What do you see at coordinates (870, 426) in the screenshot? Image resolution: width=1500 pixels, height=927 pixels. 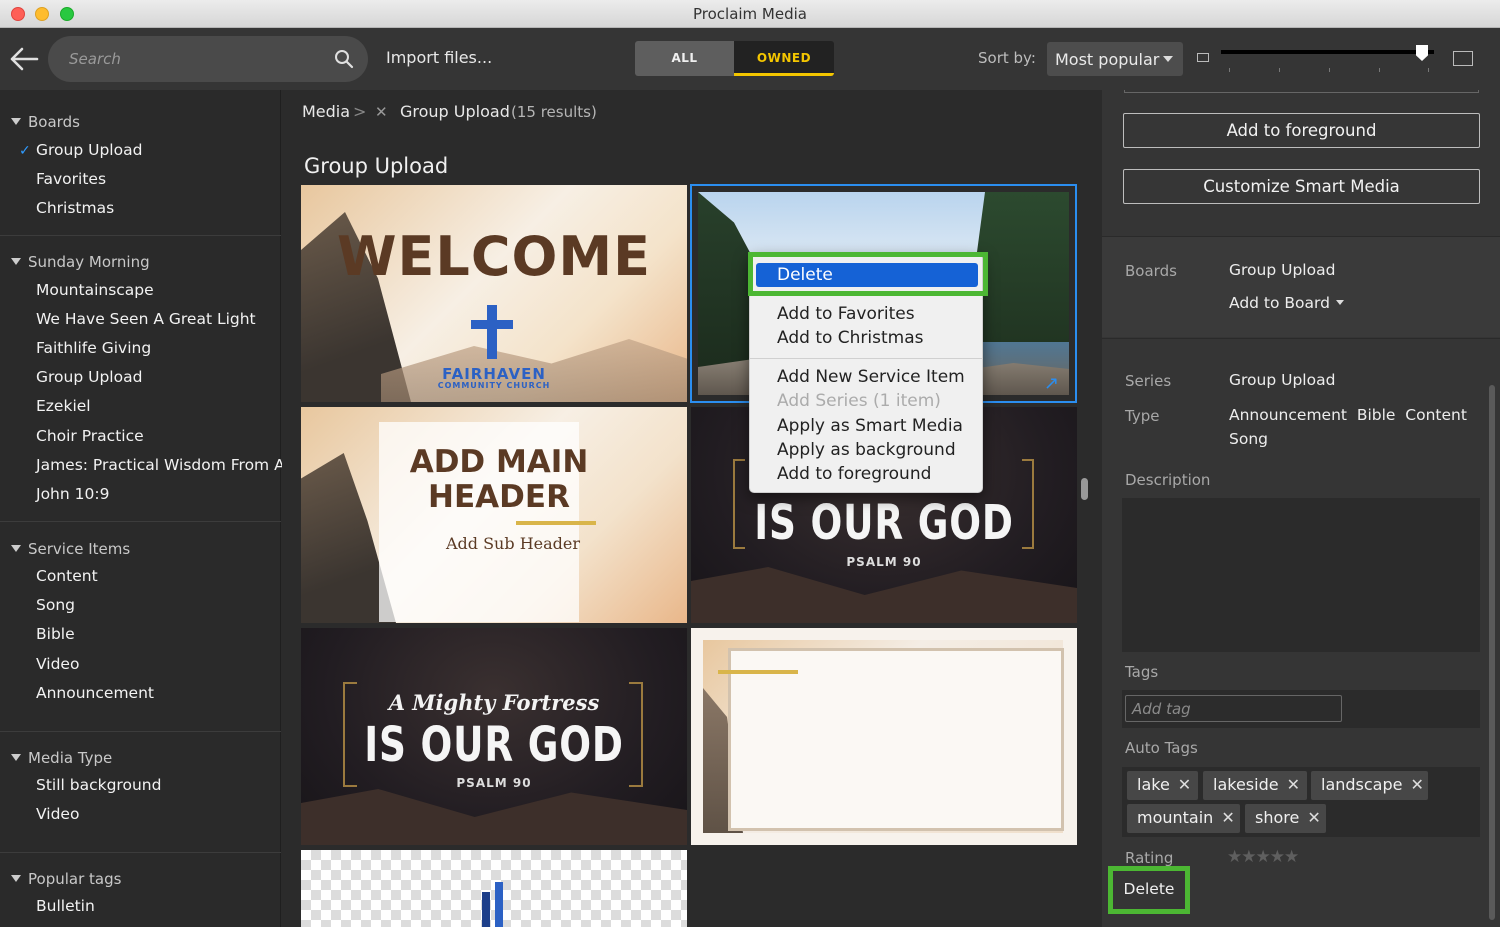 I see `menu-item-apply-smart-media: Apply as Smart Media` at bounding box center [870, 426].